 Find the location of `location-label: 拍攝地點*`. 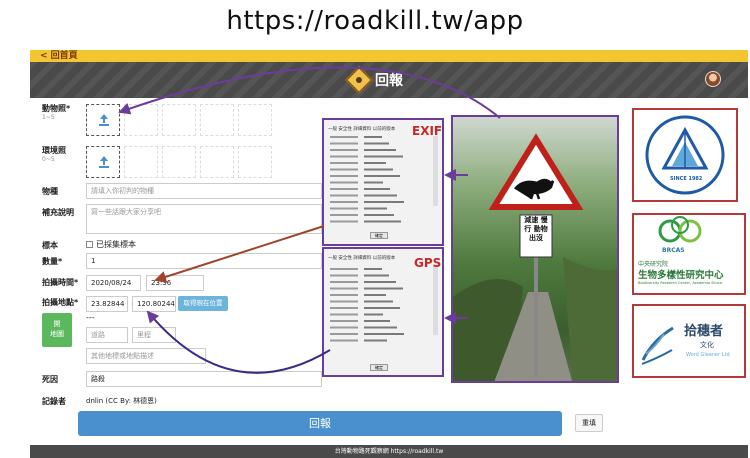

location-label: 拍攝地點* is located at coordinates (60, 302).